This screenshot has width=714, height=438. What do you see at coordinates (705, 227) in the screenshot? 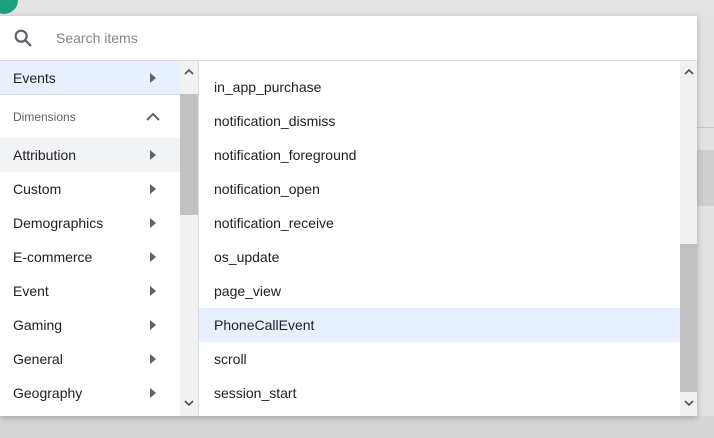
I see `background-app-content` at bounding box center [705, 227].